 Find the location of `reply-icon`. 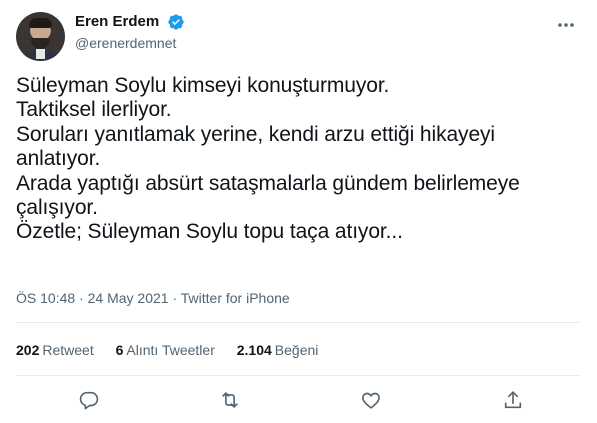

reply-icon is located at coordinates (89, 400).